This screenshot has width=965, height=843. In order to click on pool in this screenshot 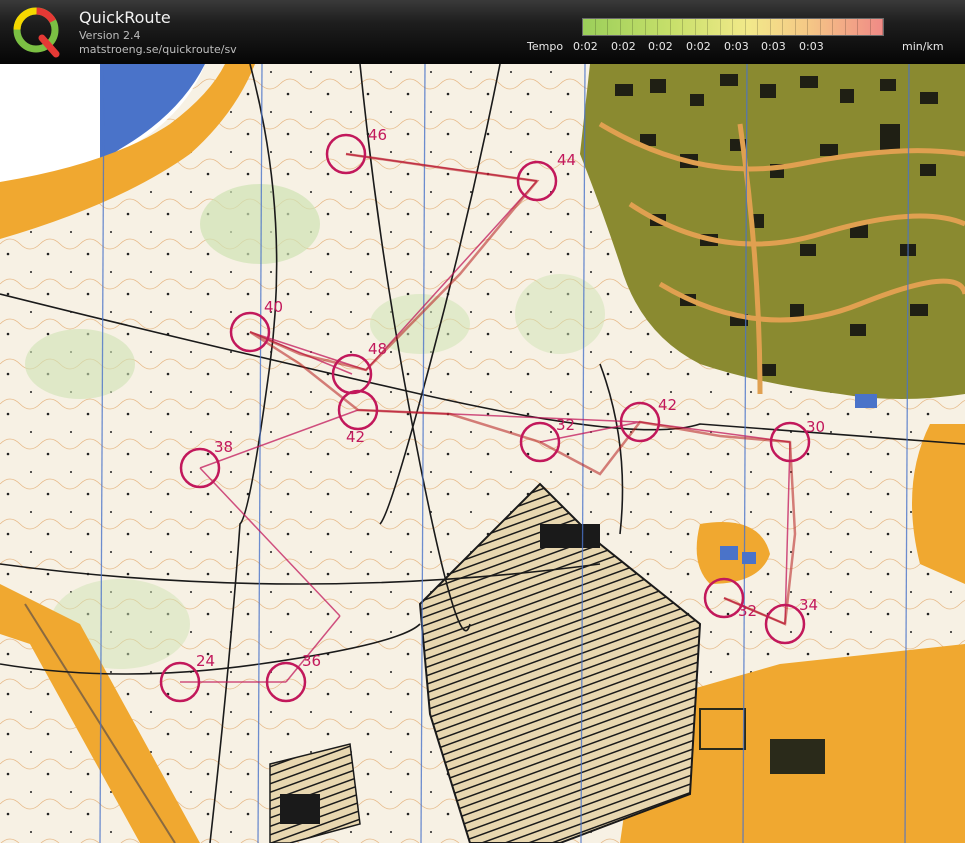, I will do `click(866, 401)`.